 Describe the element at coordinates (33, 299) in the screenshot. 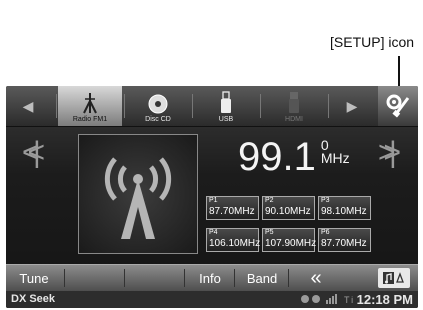

I see `seek-mode-label: DX Seek` at that location.